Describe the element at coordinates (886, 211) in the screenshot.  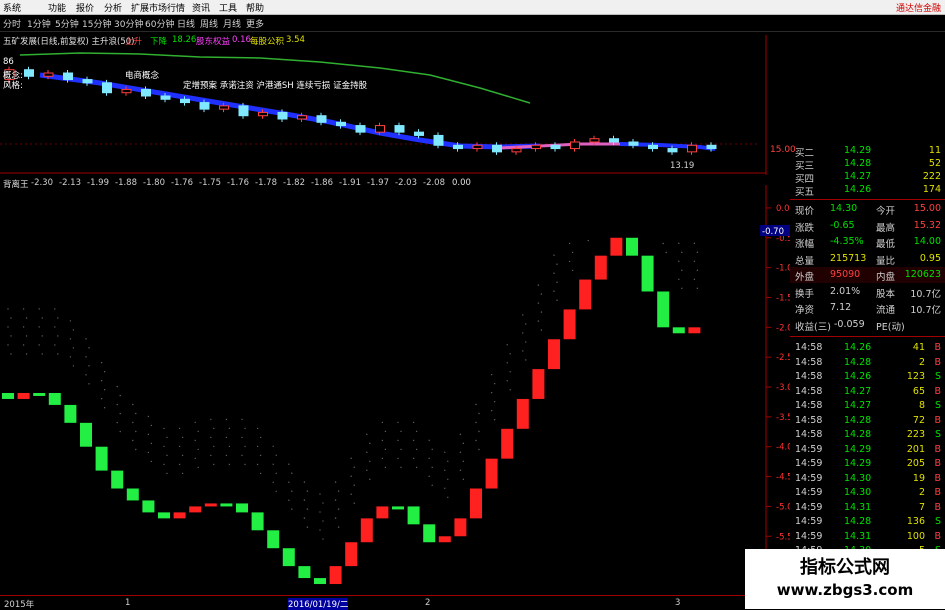
I see `stat-label: 今开` at that location.